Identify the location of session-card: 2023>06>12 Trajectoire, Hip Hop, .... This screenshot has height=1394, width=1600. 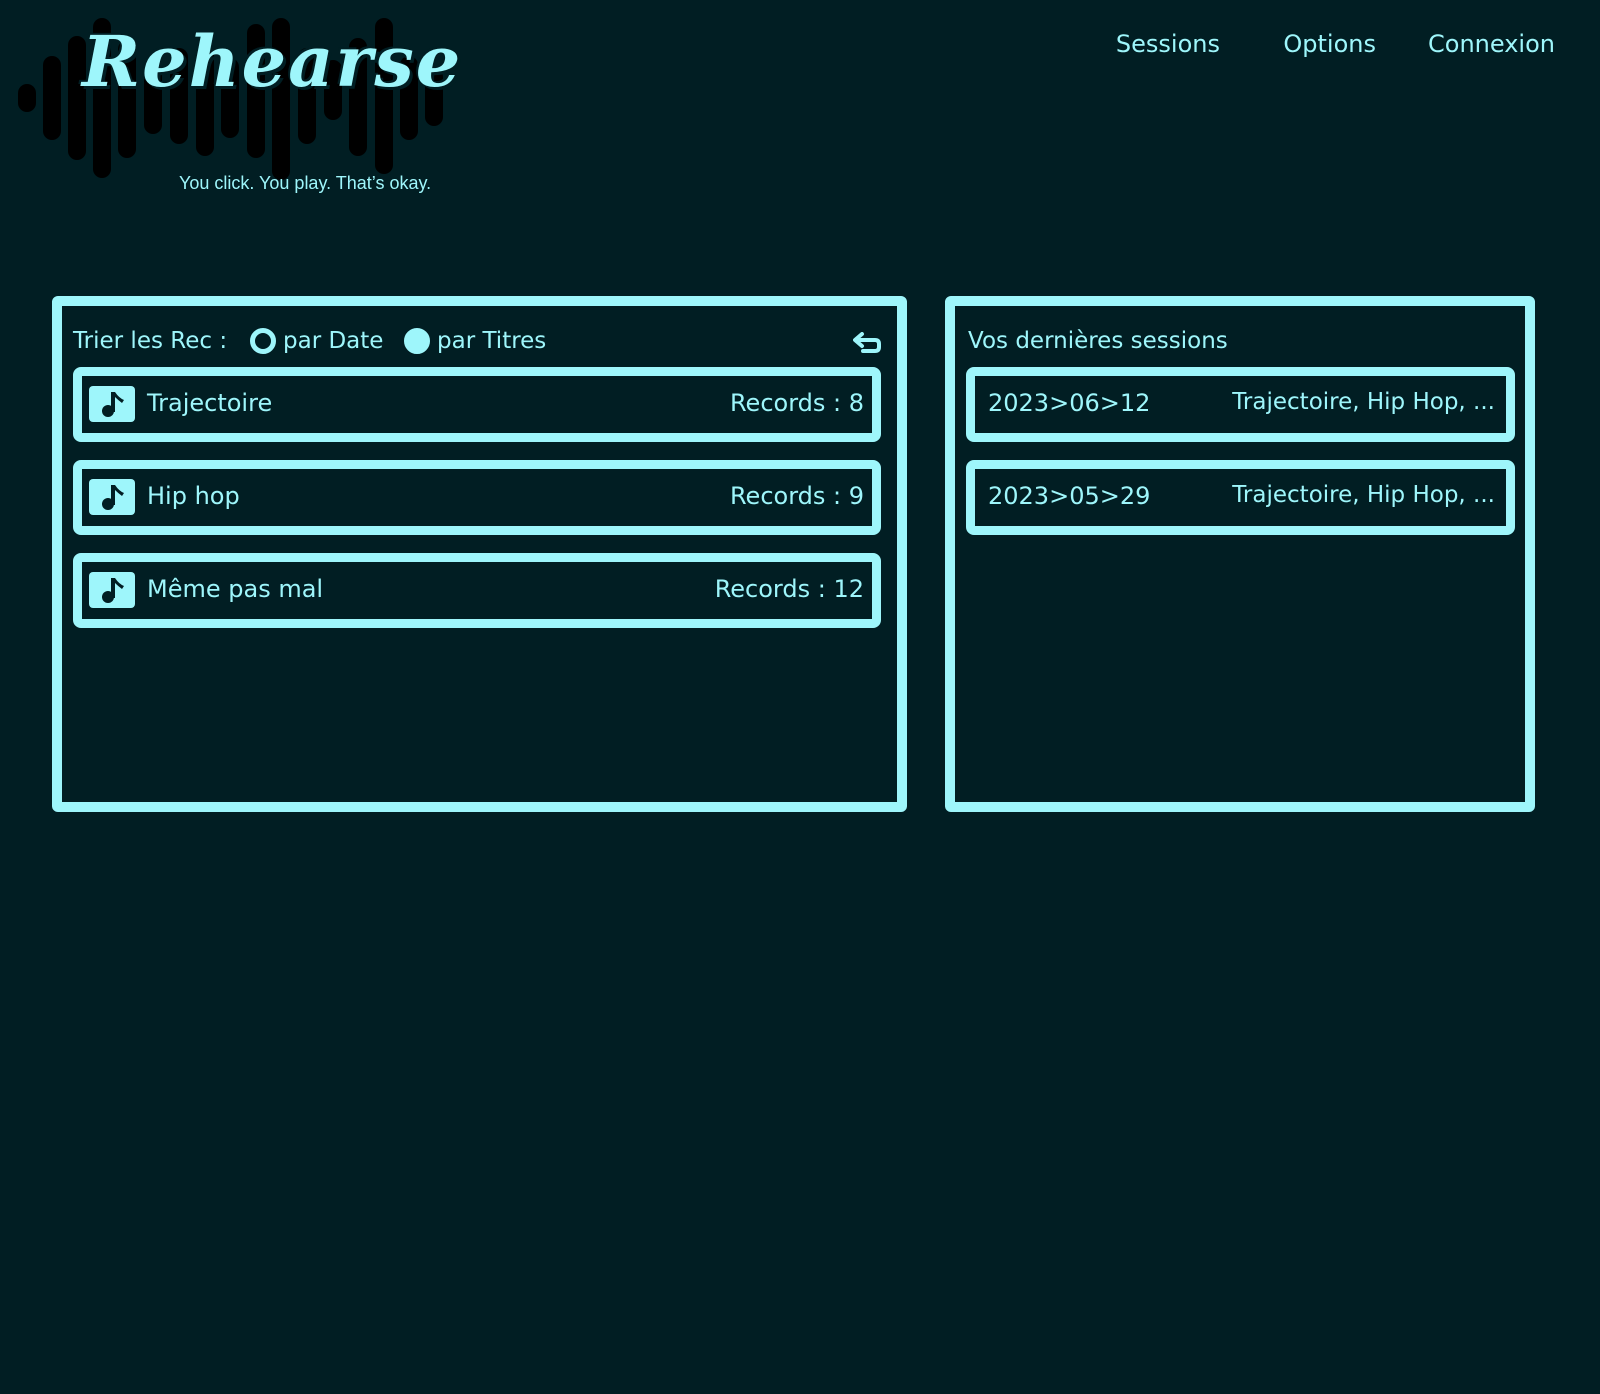
(1240, 404).